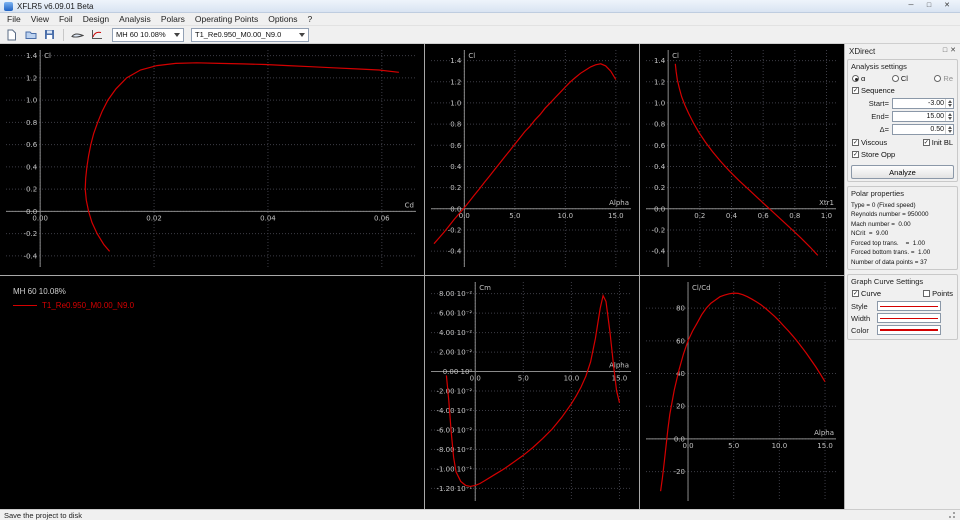 This screenshot has width=960, height=520. I want to click on close-button: ✕, so click(947, 6).